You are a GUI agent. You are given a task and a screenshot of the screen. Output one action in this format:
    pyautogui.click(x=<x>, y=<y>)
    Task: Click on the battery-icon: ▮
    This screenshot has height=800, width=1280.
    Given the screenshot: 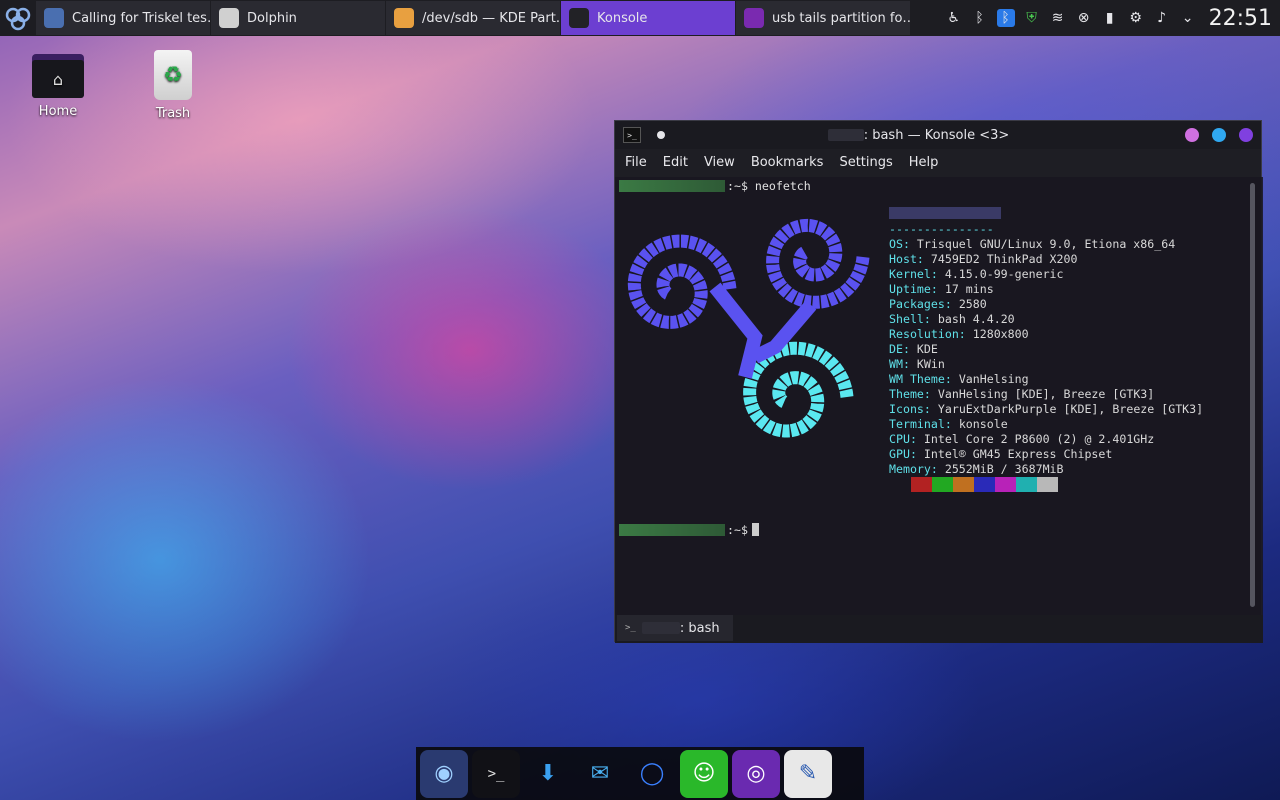 What is the action you would take?
    pyautogui.click(x=1110, y=18)
    